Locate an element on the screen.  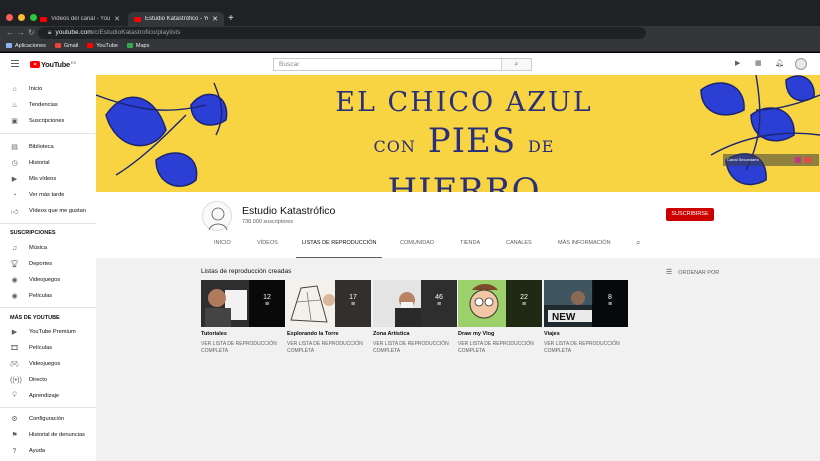
forward-arrow-icon: → is located at coordinates (21, 33).